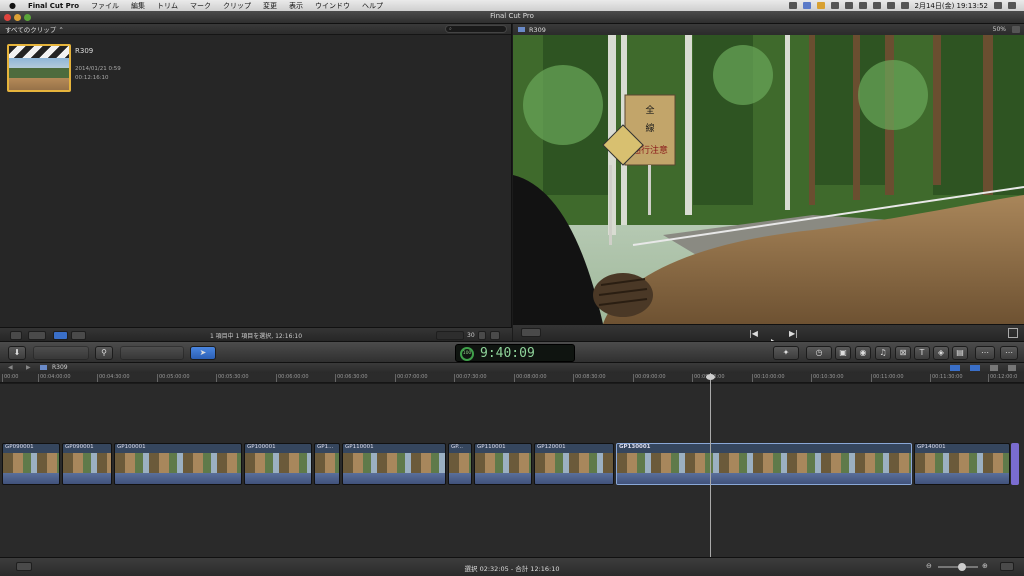 This screenshot has height=576, width=1024. Describe the element at coordinates (1013, 333) in the screenshot. I see `fullscreen-icon` at that location.